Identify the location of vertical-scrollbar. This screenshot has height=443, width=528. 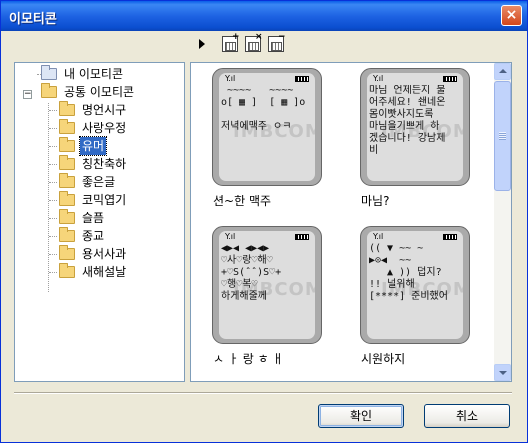
(502, 222).